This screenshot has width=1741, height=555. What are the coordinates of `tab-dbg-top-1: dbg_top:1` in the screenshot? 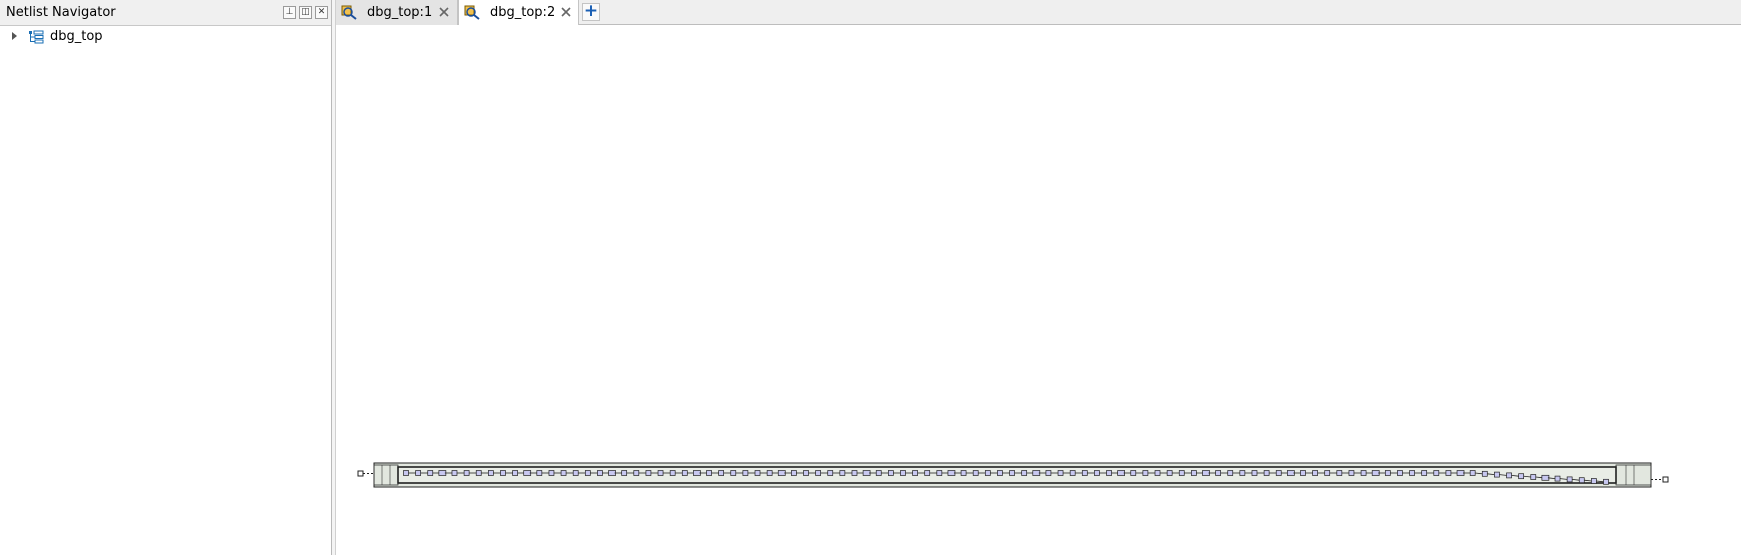 It's located at (397, 12).